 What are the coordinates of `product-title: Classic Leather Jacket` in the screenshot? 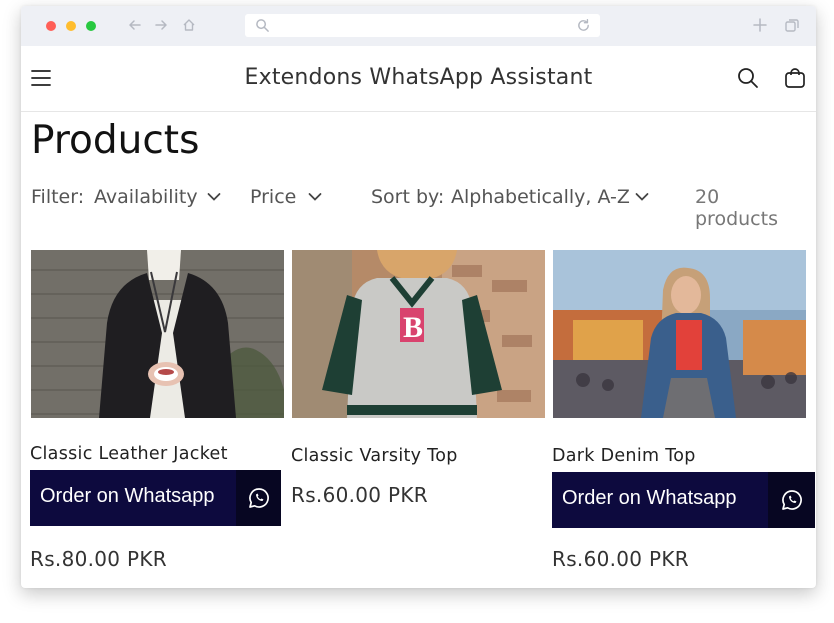 It's located at (129, 454).